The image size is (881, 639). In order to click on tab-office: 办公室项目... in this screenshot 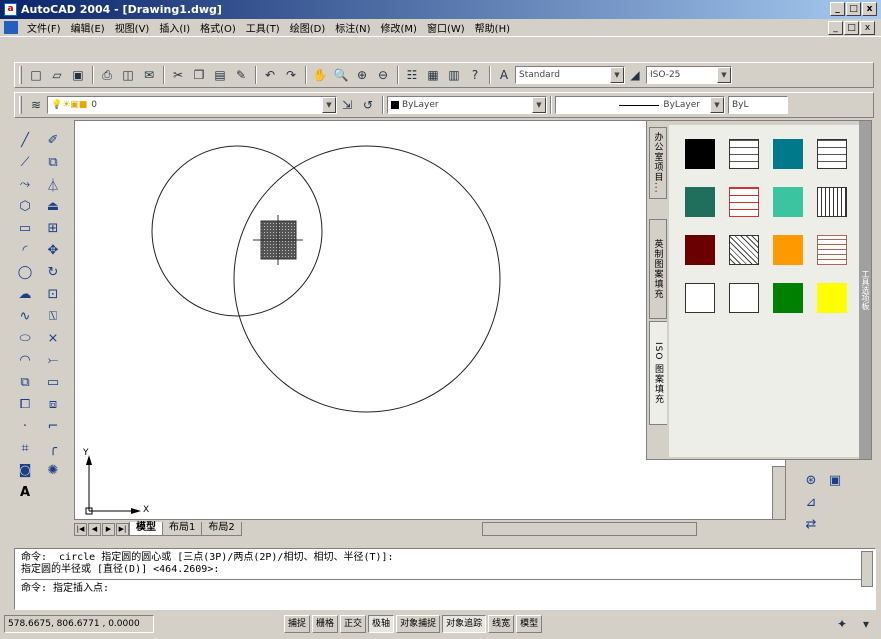, I will do `click(658, 163)`.